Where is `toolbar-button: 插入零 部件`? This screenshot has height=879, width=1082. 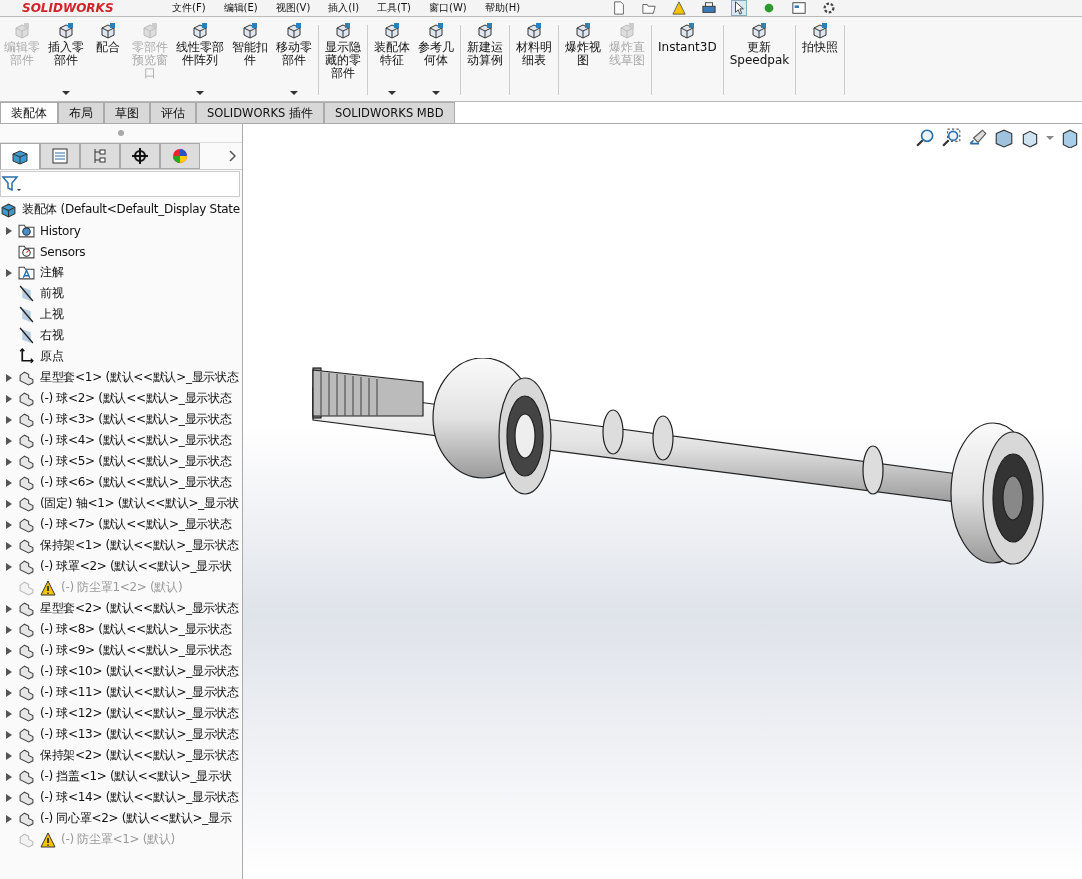
toolbar-button: 插入零 部件 is located at coordinates (66, 60).